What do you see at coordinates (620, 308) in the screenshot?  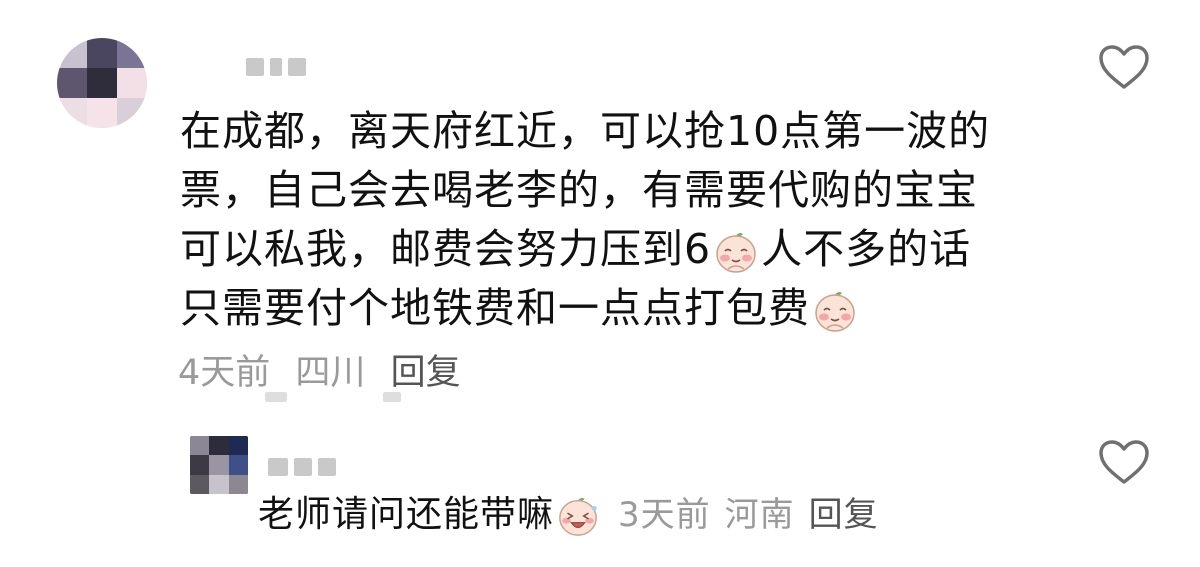 I see `comment-line: 只需要付个地铁费和一点点打包费` at bounding box center [620, 308].